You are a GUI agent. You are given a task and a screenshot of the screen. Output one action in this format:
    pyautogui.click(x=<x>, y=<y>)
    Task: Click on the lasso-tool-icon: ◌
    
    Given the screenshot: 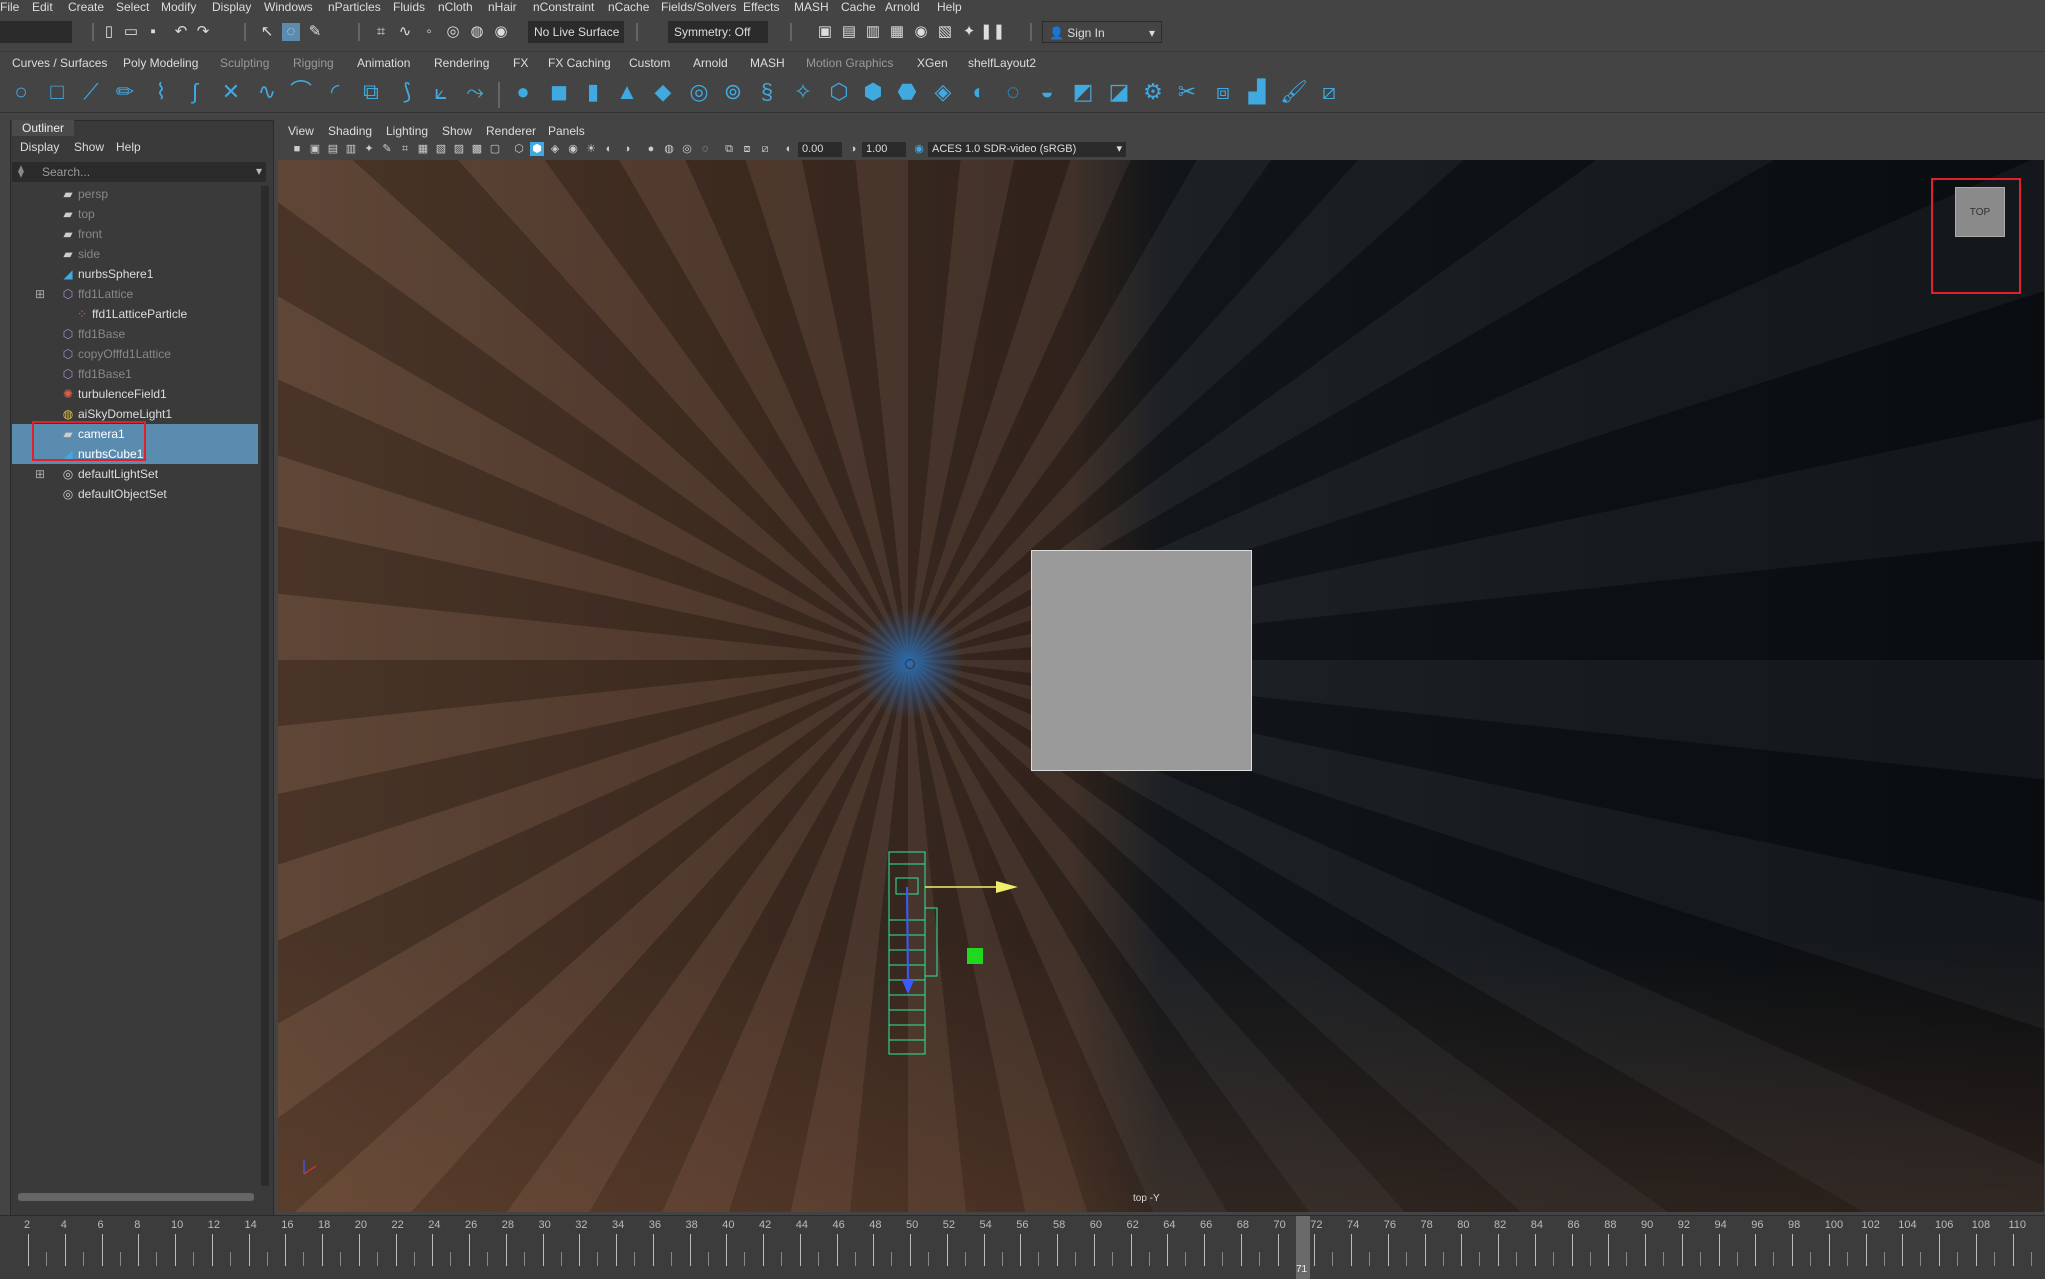 What is the action you would take?
    pyautogui.click(x=291, y=32)
    